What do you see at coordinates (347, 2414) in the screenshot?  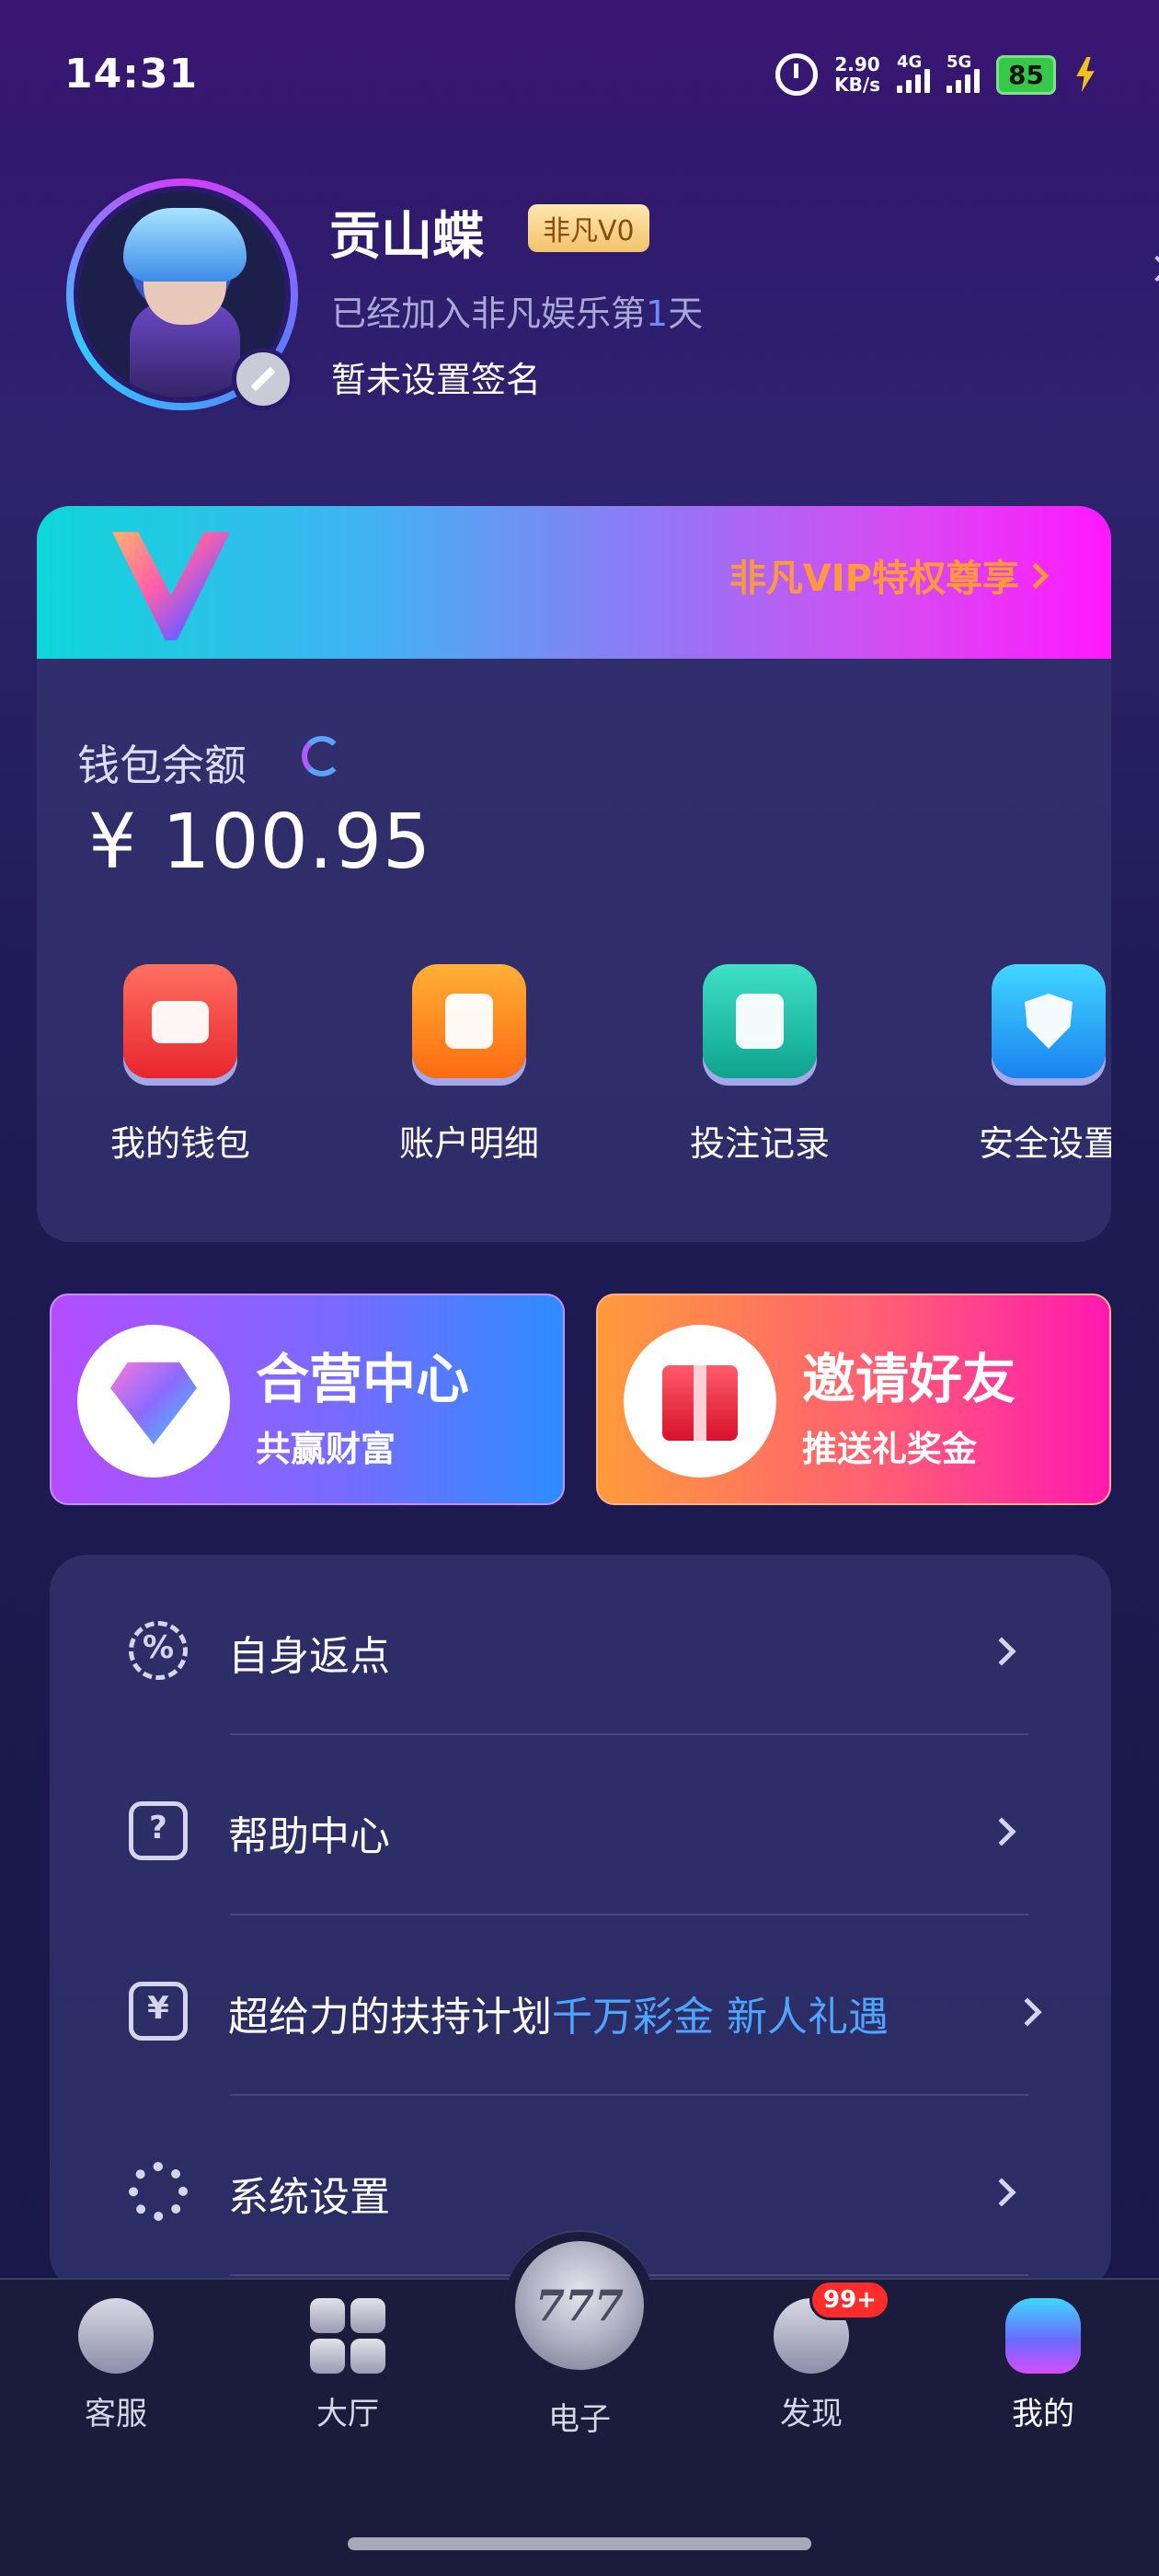 I see `nav-label: 大厅` at bounding box center [347, 2414].